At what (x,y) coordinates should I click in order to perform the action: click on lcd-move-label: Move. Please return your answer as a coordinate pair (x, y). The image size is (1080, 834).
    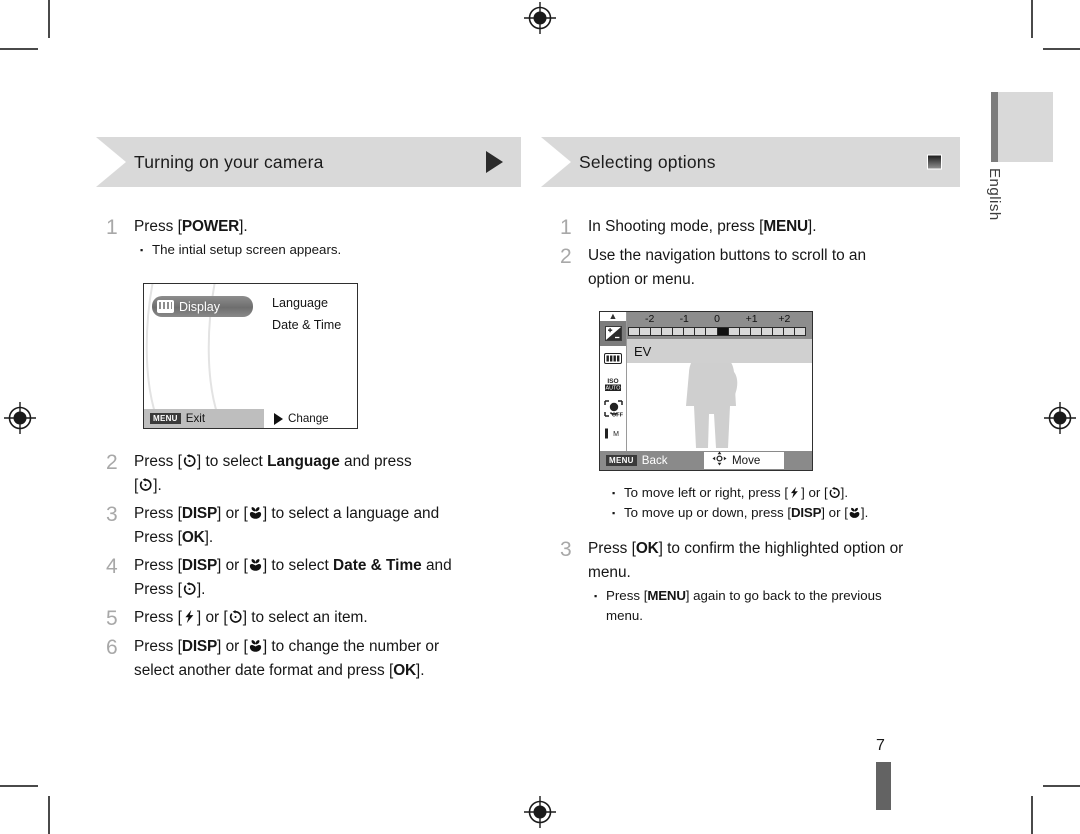
    Looking at the image, I should click on (746, 460).